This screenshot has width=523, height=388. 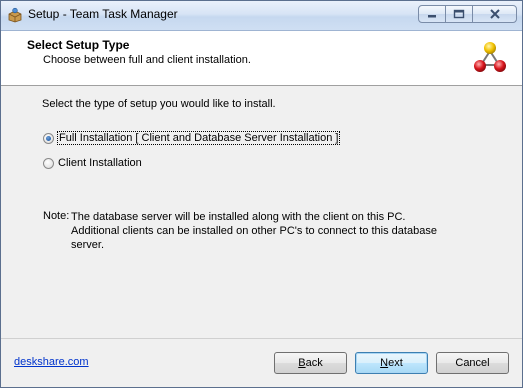 What do you see at coordinates (314, 363) in the screenshot?
I see `back-label-rest: ack` at bounding box center [314, 363].